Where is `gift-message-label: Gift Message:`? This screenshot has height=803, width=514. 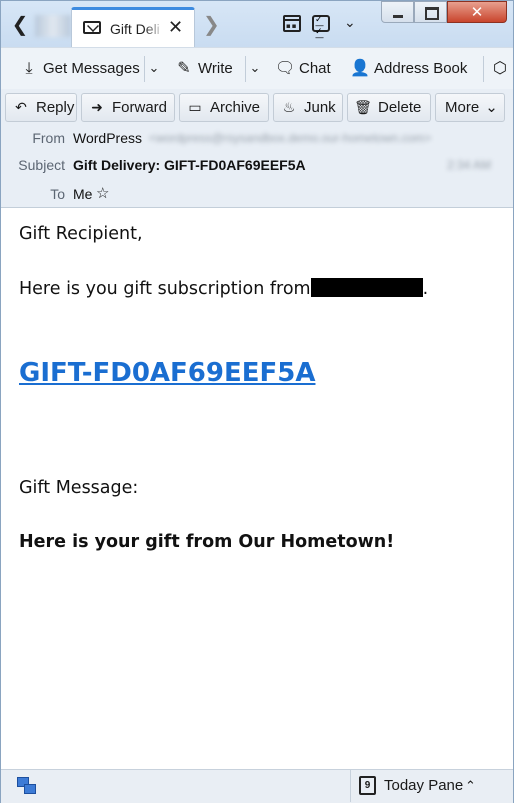
gift-message-label: Gift Message: is located at coordinates (79, 488).